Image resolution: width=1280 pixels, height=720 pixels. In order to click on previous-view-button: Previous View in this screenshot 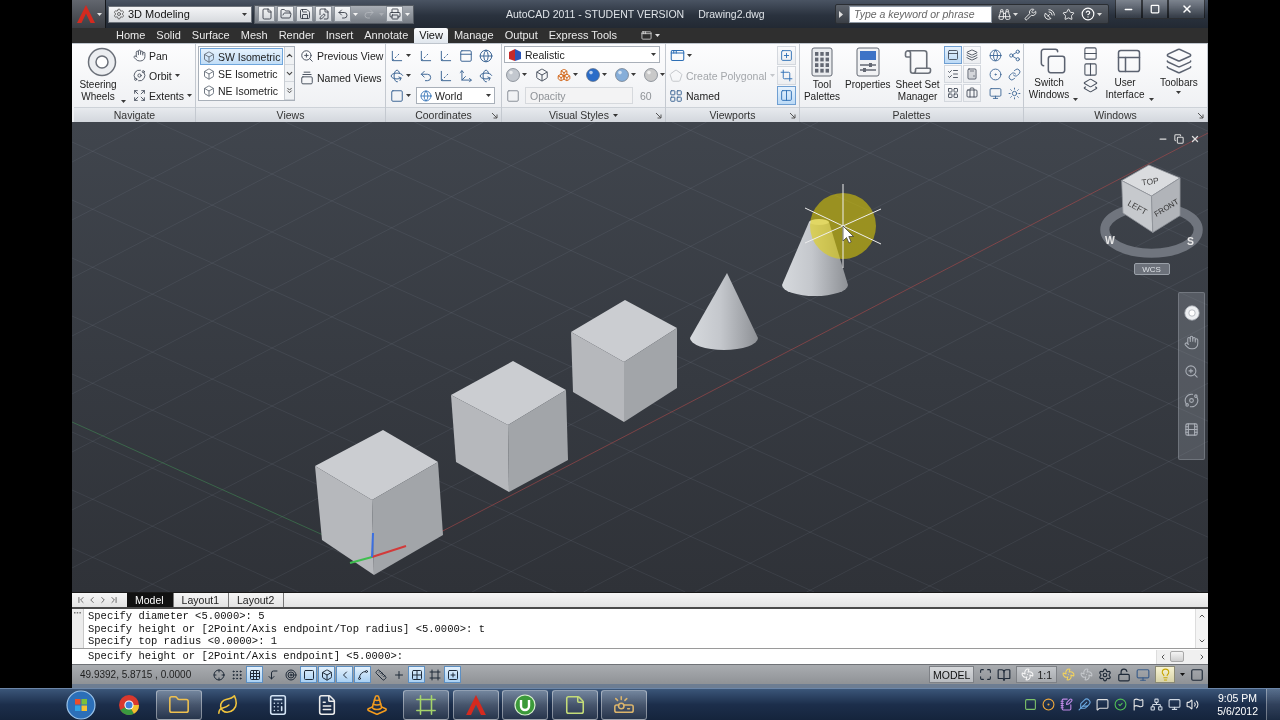, I will do `click(342, 55)`.